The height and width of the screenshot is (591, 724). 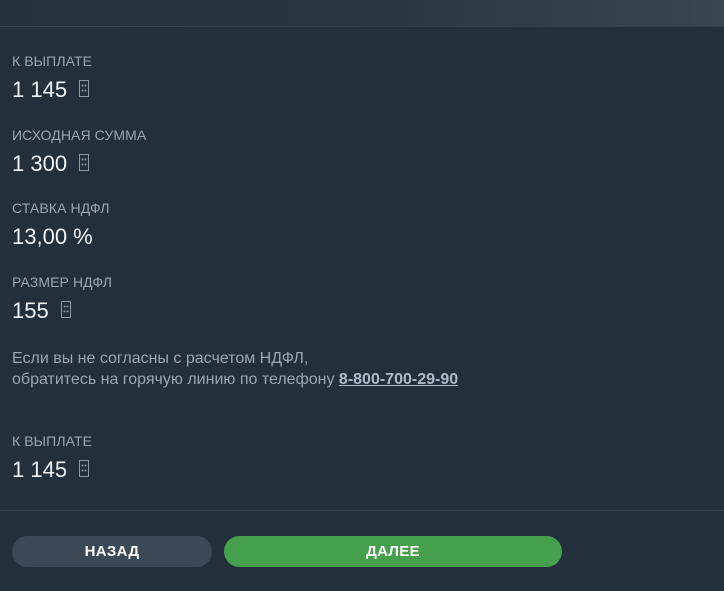 I want to click on footer-divider, so click(x=362, y=510).